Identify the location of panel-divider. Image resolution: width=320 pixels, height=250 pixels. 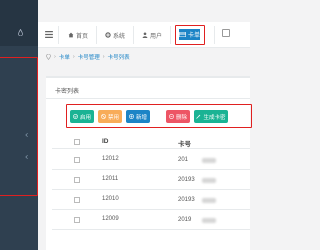
(148, 98).